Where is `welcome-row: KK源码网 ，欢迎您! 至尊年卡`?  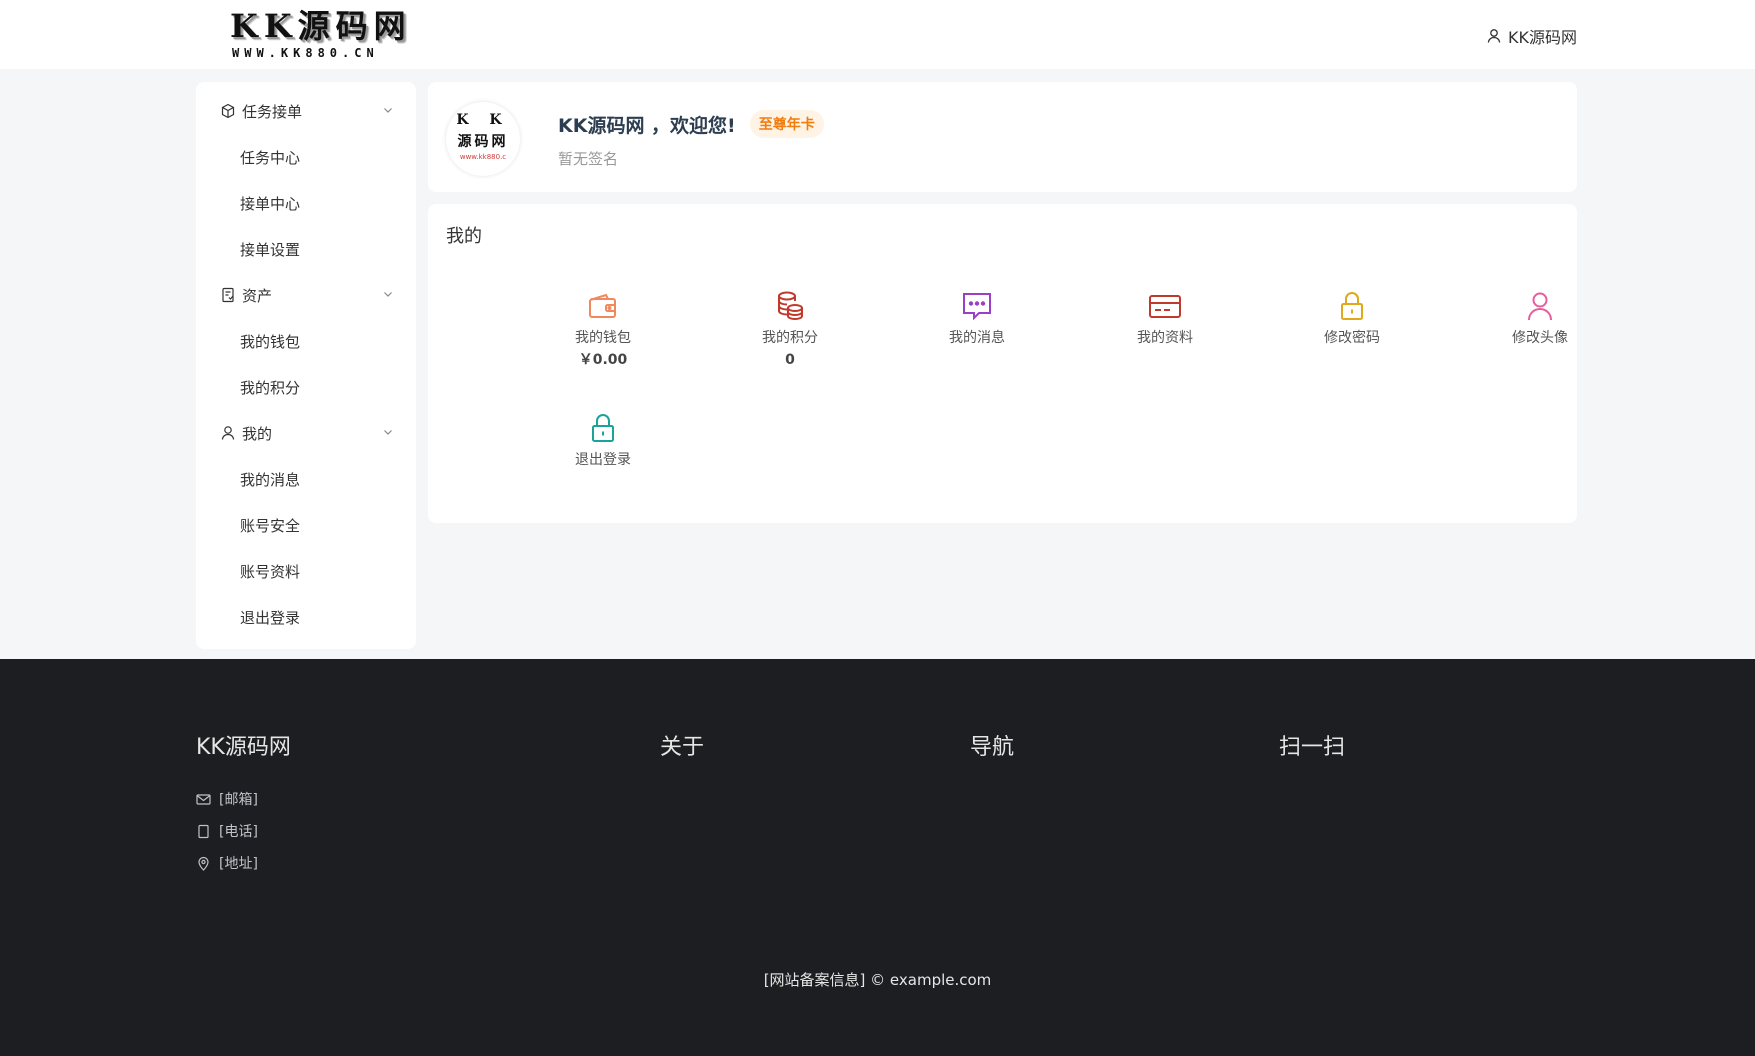
welcome-row: KK源码网 ，欢迎您! 至尊年卡 is located at coordinates (691, 124).